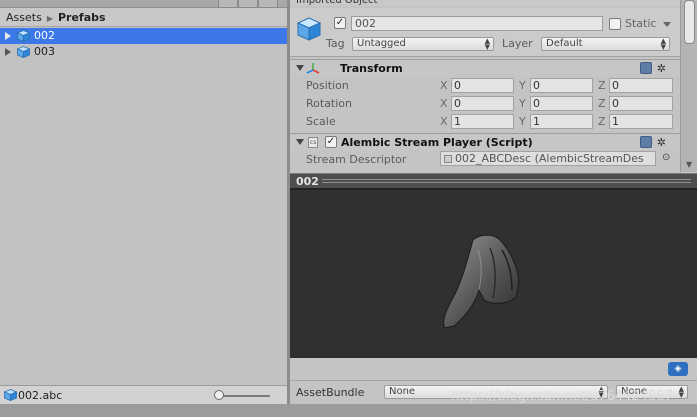  Describe the element at coordinates (228, 4) in the screenshot. I see `filter-by-type-button` at that location.